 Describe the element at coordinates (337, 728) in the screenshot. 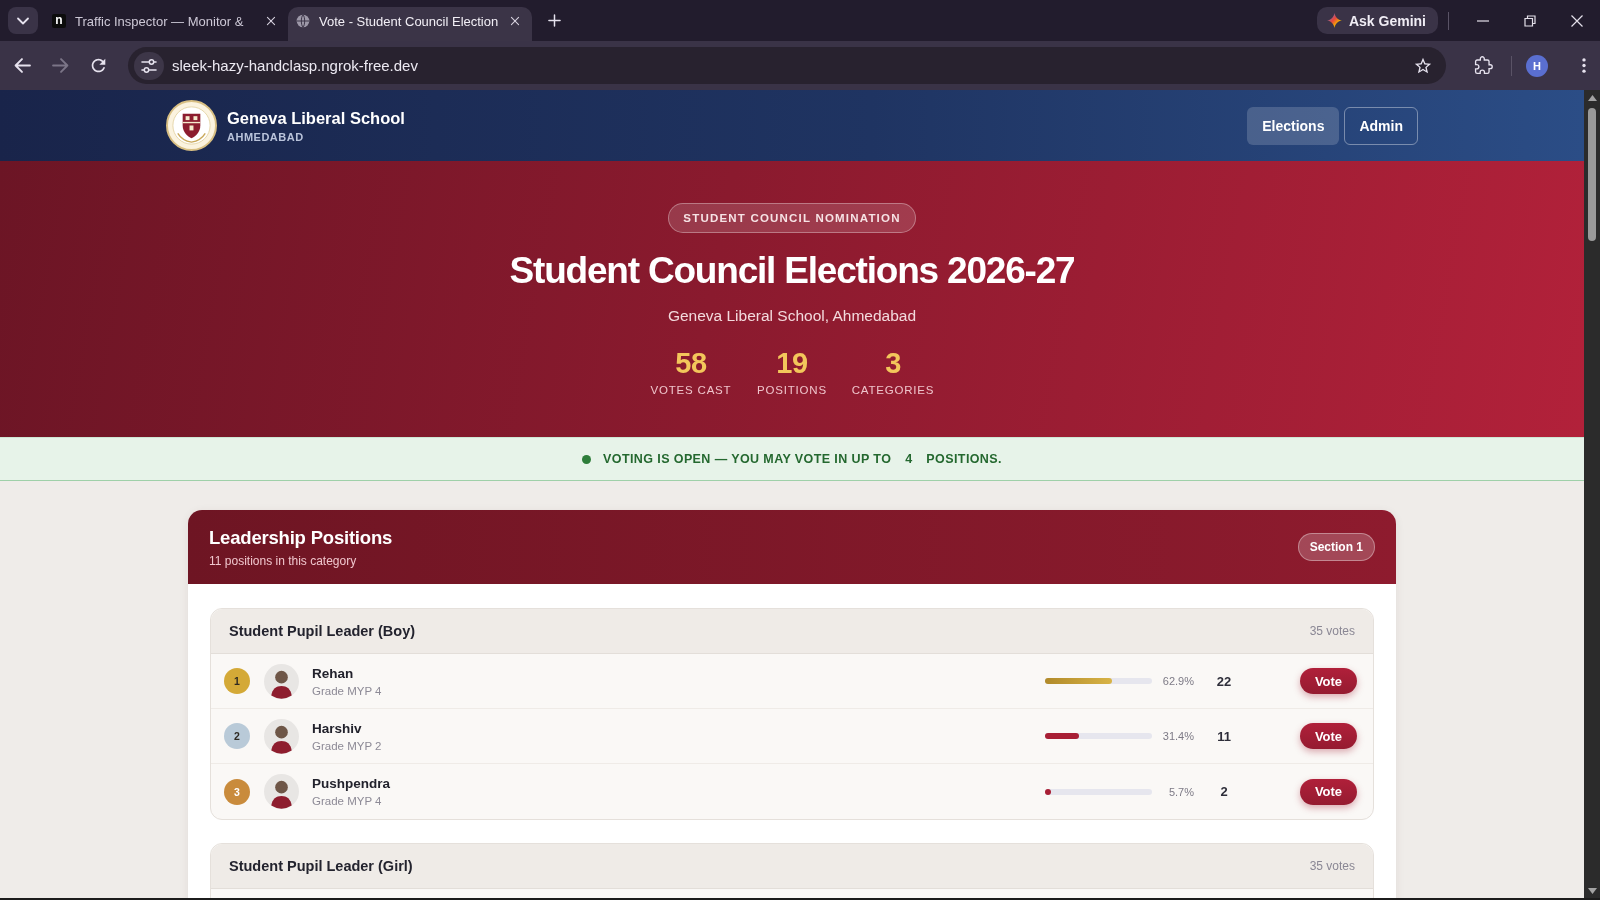

I see `candidate-name: Harshiv` at that location.